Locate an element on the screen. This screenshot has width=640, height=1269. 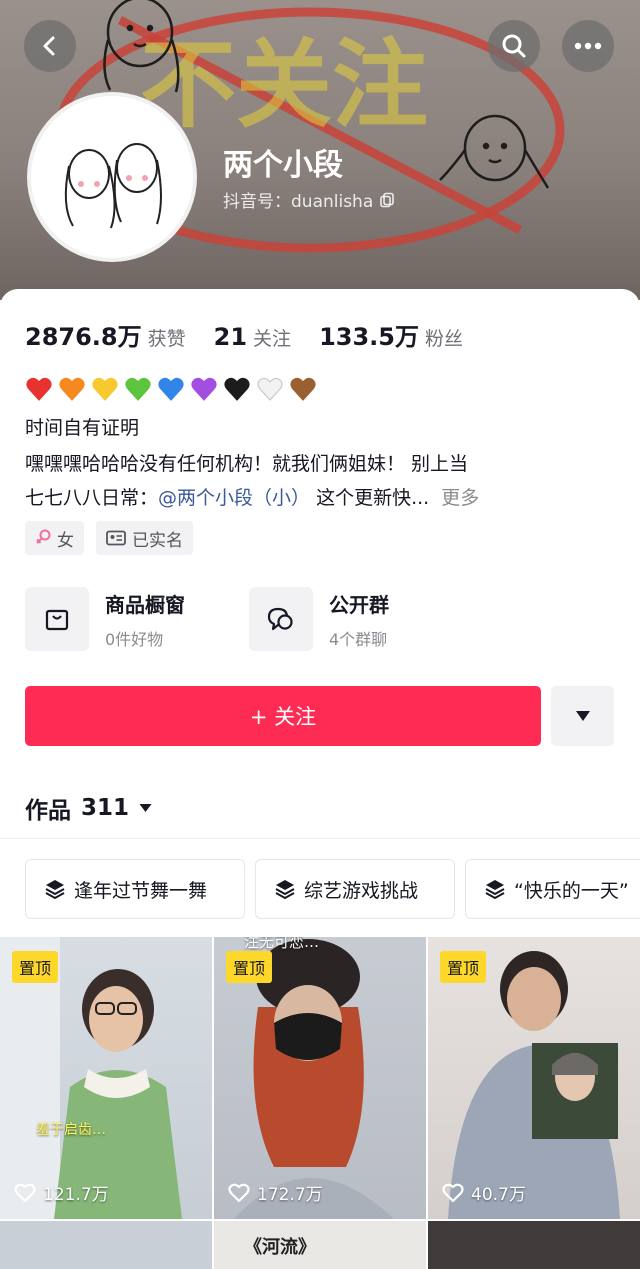
video-likes: 172.7万 is located at coordinates (275, 1192).